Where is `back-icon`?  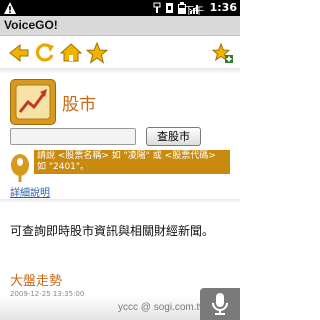 back-icon is located at coordinates (19, 53).